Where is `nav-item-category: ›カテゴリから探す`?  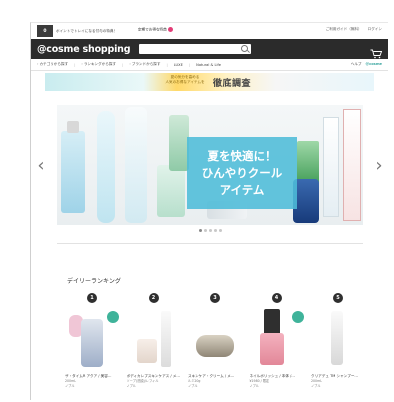 nav-item-category: ›カテゴリから探す is located at coordinates (52, 64).